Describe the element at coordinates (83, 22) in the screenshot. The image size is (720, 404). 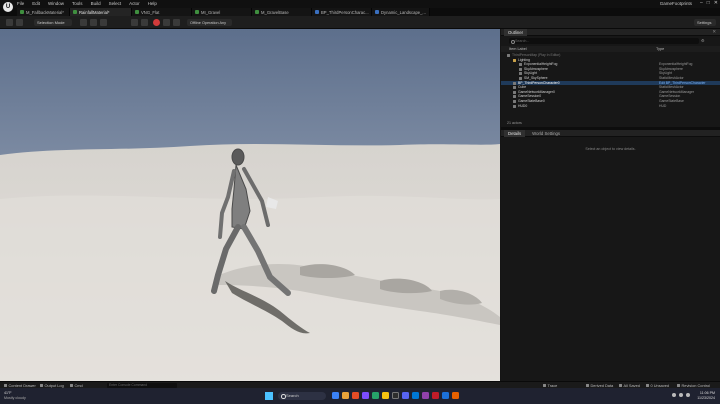
I see `add-actor-icon` at that location.